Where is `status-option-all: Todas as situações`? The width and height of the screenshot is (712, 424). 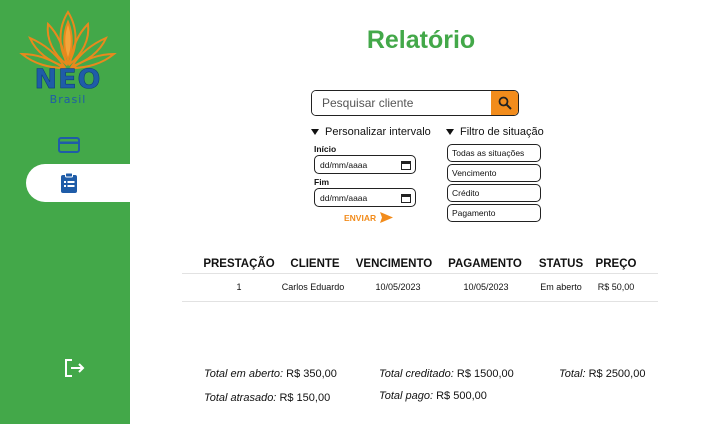 status-option-all: Todas as situações is located at coordinates (494, 153).